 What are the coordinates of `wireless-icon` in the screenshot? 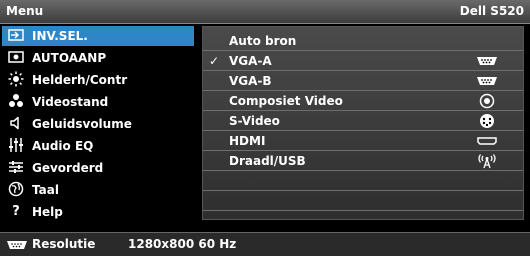 It's located at (487, 161).